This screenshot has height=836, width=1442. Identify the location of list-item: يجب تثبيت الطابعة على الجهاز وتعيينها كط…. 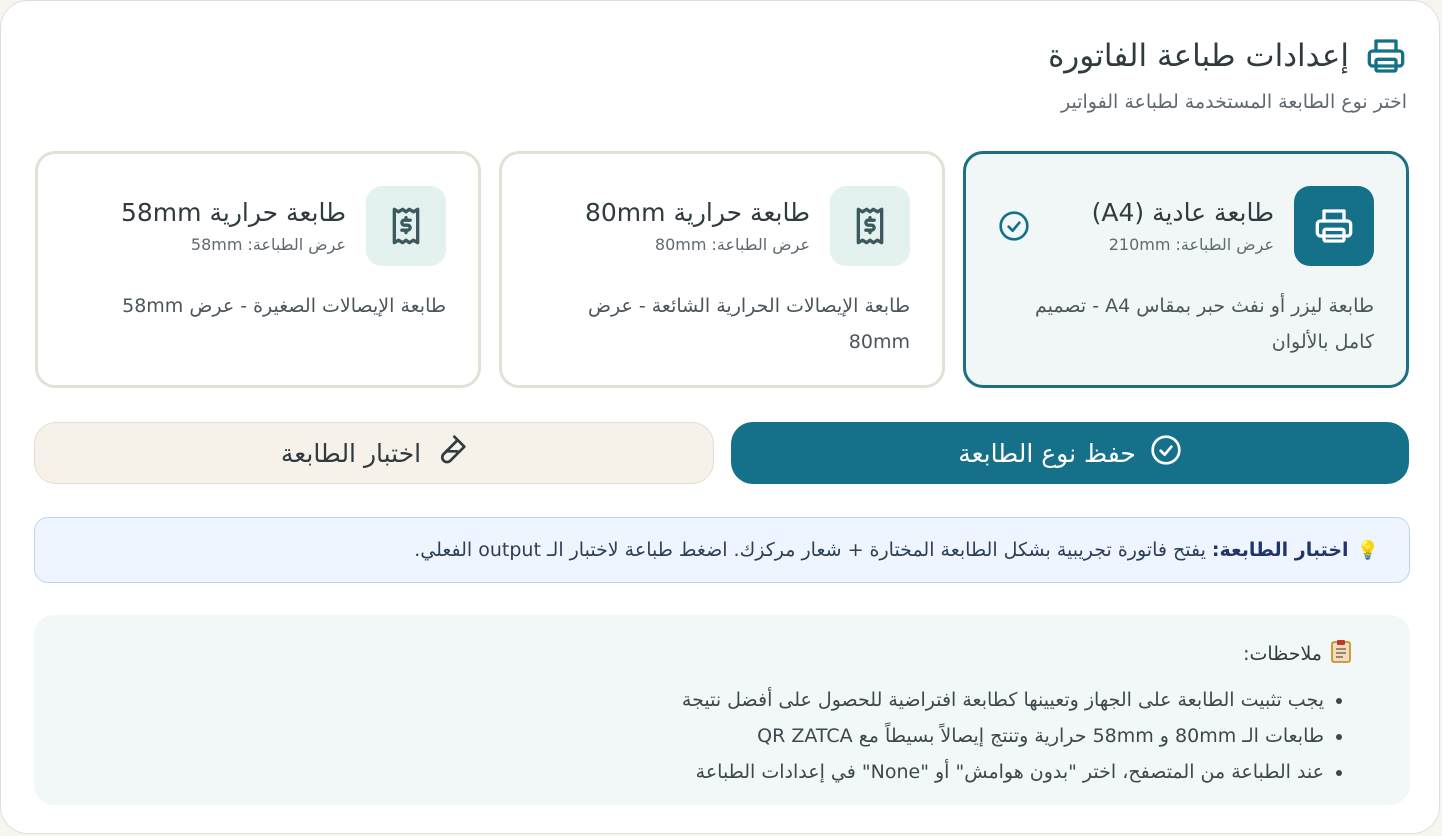
(679, 700).